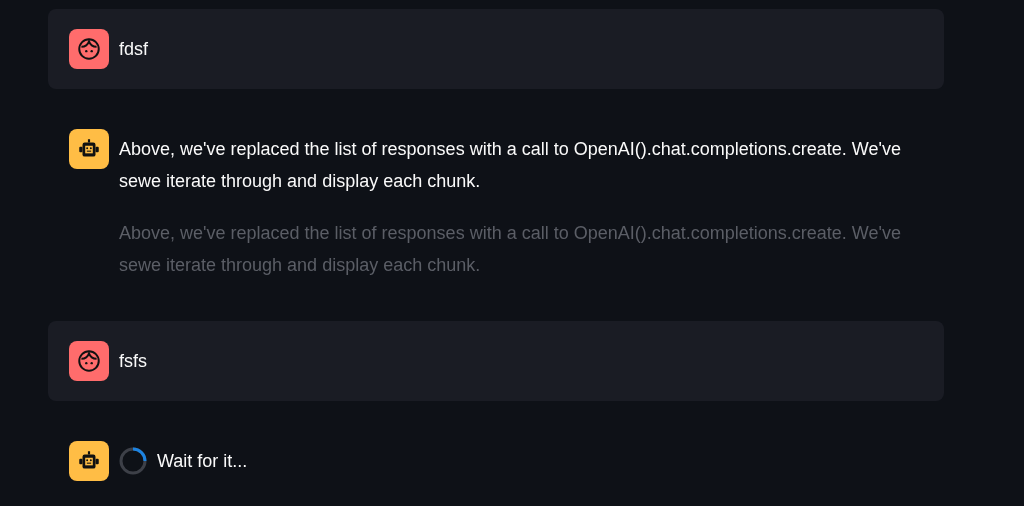 This screenshot has height=506, width=1024. I want to click on message-text: fsfs, so click(133, 361).